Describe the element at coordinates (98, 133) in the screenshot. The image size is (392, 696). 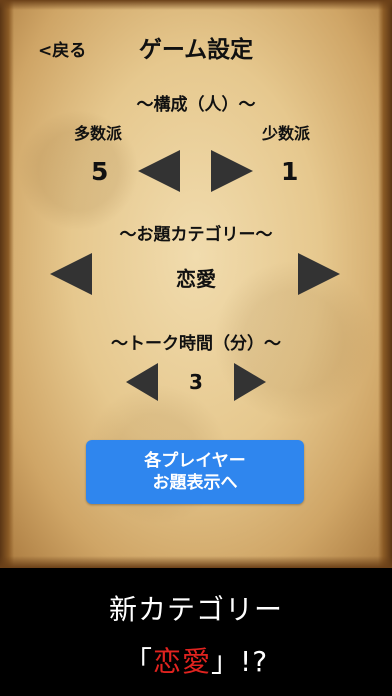
I see `majority-label: 多数派` at that location.